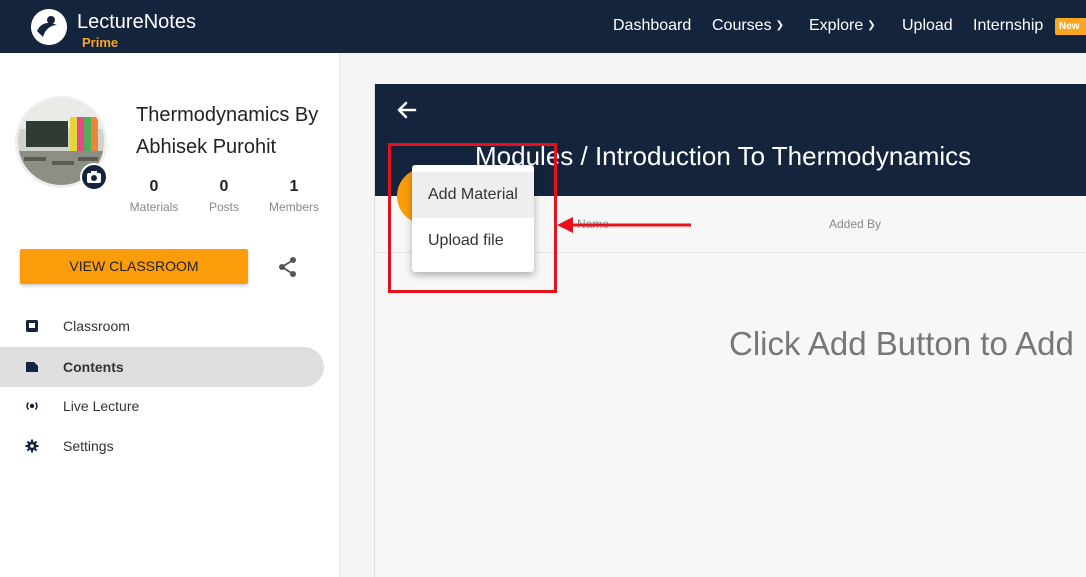 The width and height of the screenshot is (1086, 577). Describe the element at coordinates (855, 224) in the screenshot. I see `column-header-added-by: Added By` at that location.